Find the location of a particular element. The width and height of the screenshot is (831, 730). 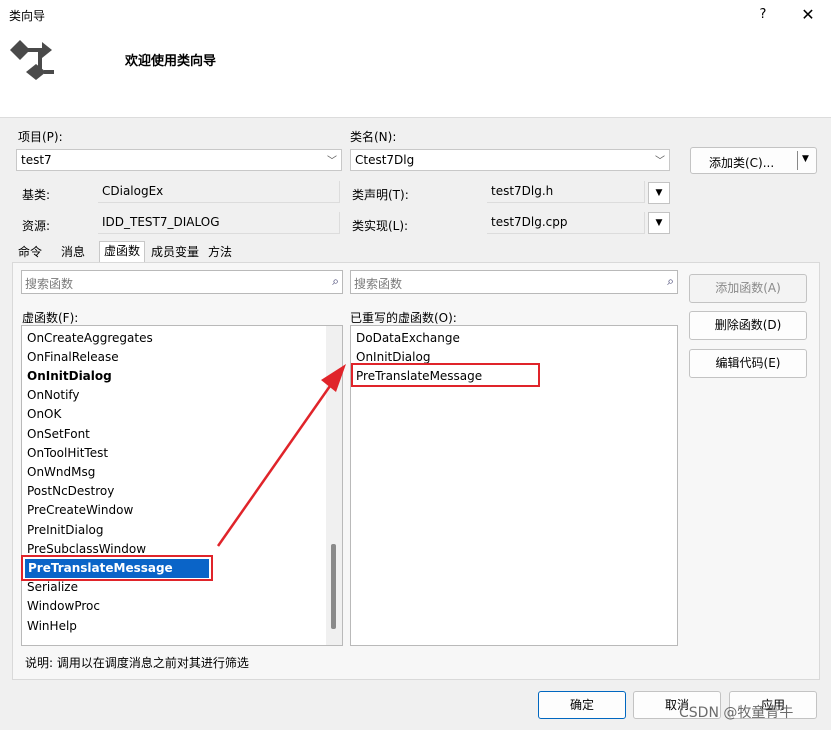

watermark-text: CSDN @牧童青牛 is located at coordinates (736, 713).